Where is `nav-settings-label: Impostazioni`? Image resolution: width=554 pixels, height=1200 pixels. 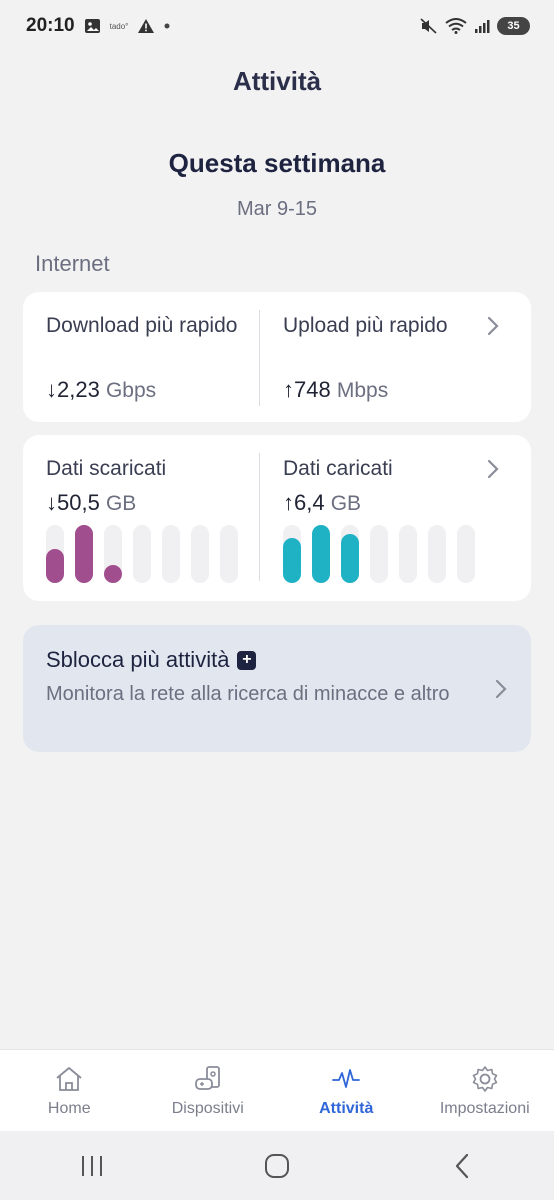
nav-settings-label: Impostazioni is located at coordinates (484, 1108).